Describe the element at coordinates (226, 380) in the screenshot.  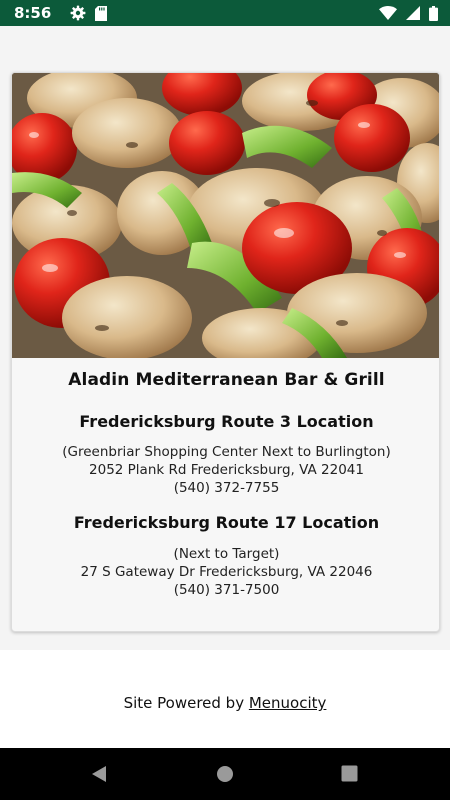
I see `restaurant-name: Aladin Mediterranean Bar & Grill` at that location.